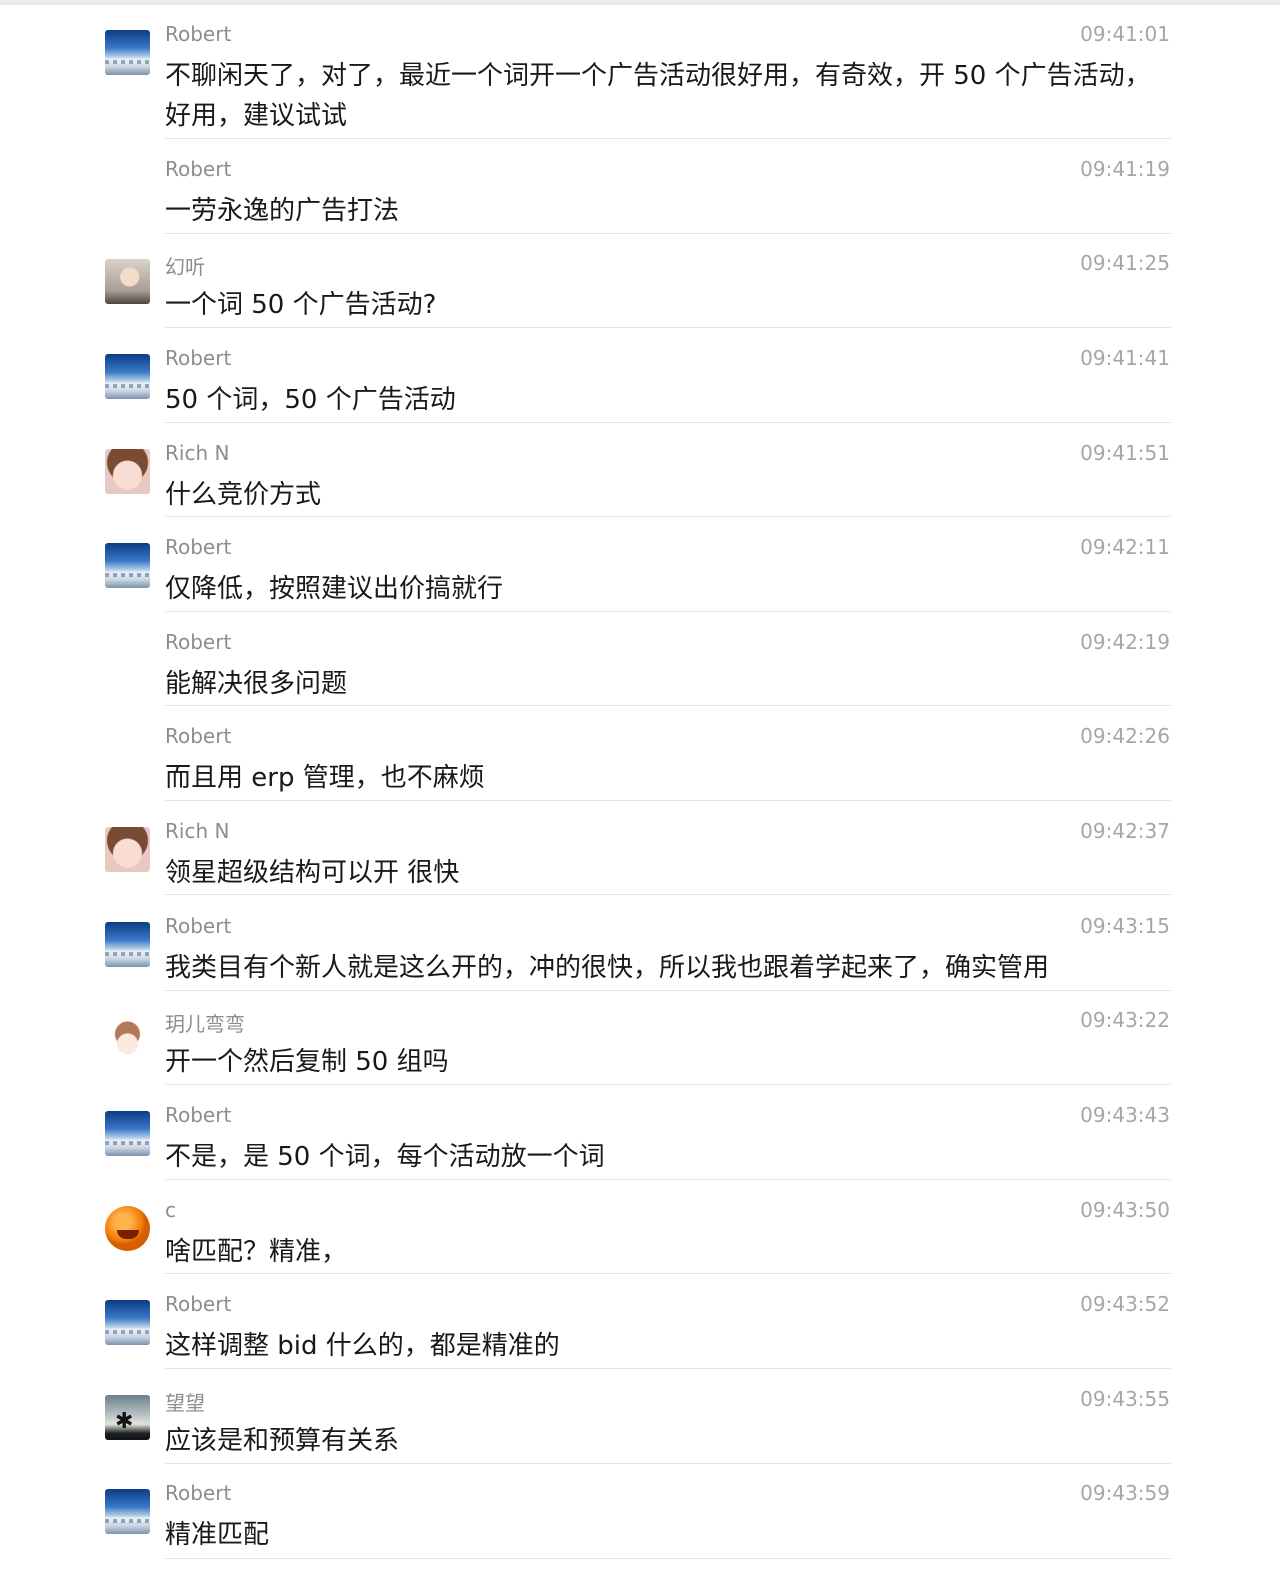  I want to click on sender-name: c, so click(170, 1210).